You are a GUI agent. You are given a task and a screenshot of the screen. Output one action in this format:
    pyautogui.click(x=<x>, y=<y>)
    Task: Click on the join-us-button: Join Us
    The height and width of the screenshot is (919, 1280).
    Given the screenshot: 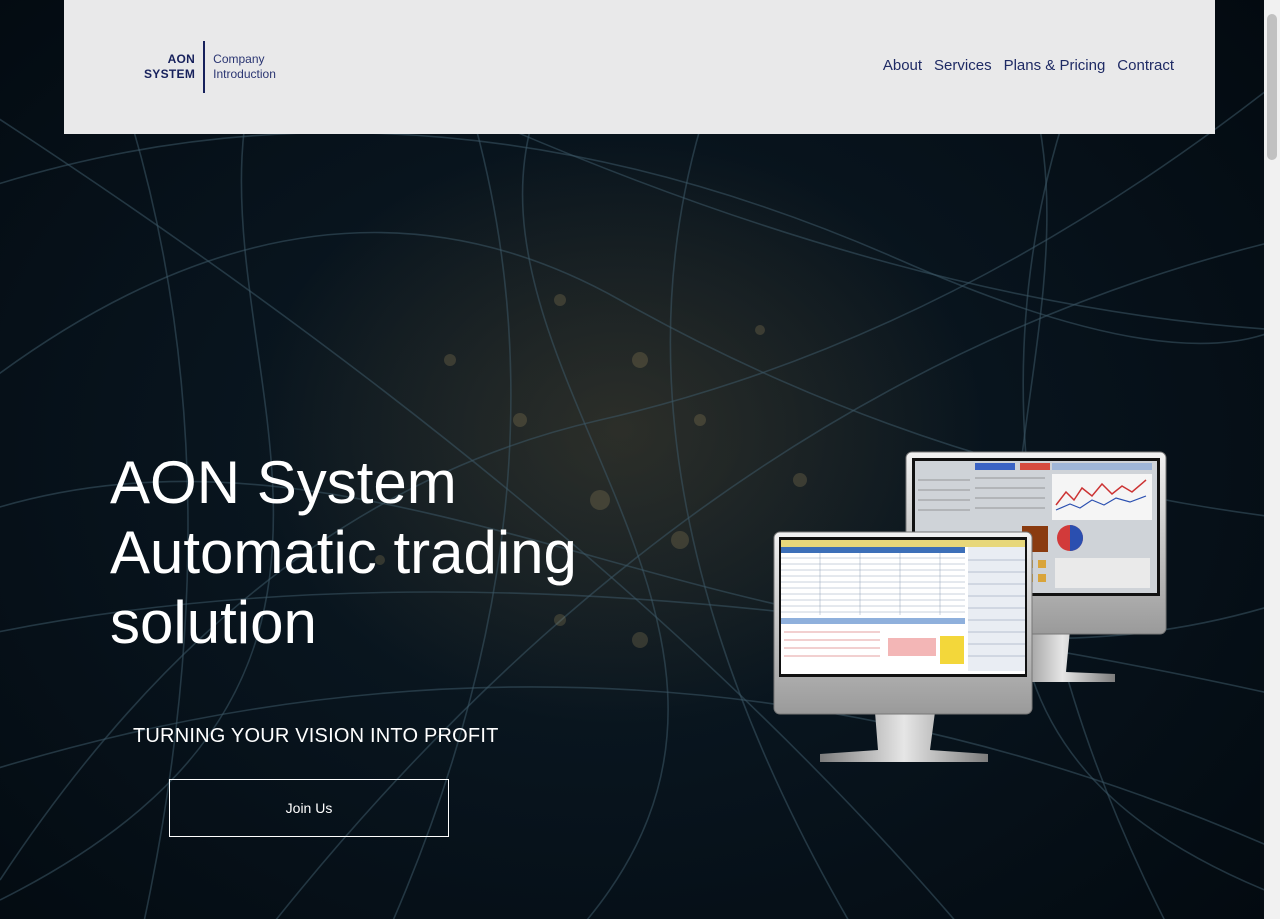 What is the action you would take?
    pyautogui.click(x=309, y=808)
    